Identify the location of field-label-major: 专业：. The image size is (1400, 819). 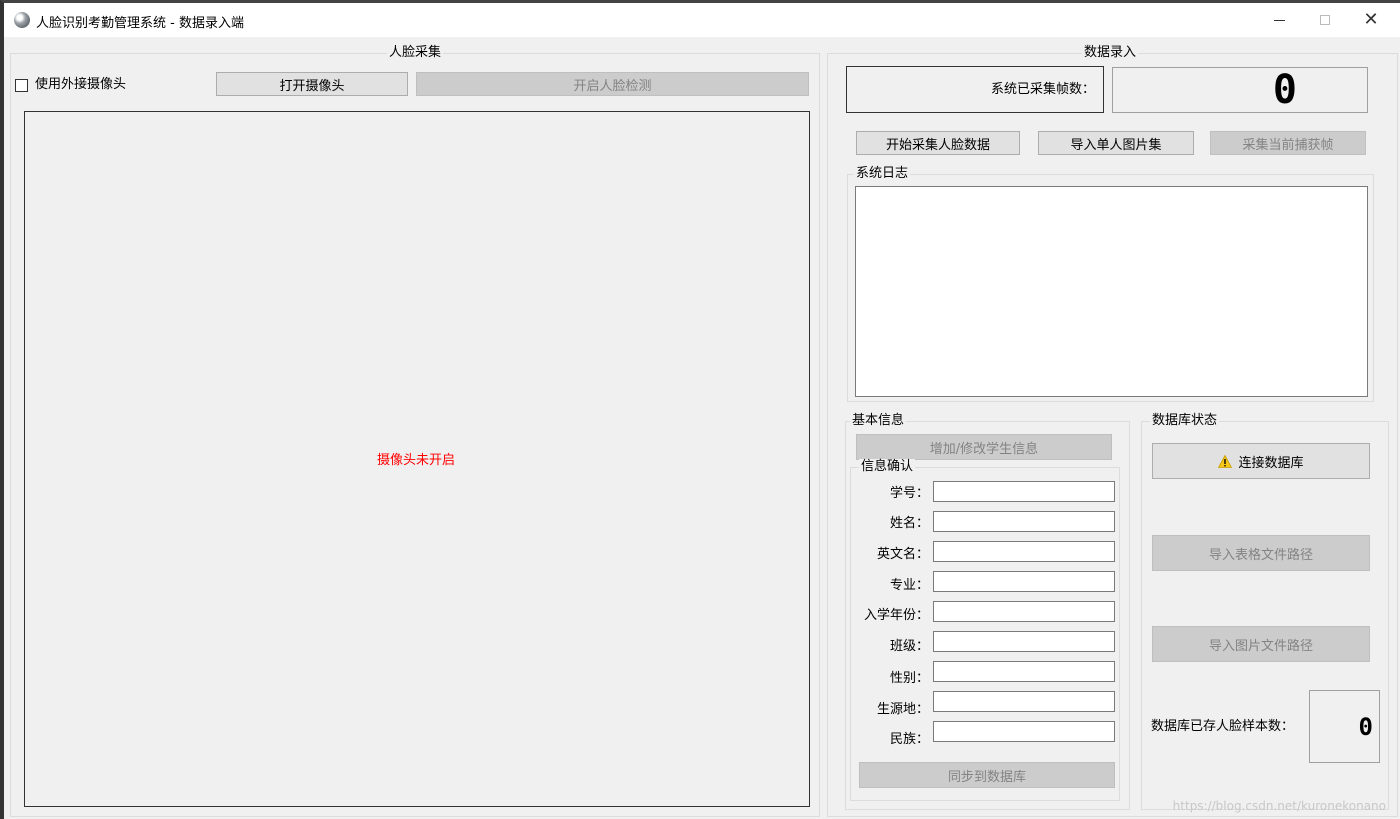
(909, 585).